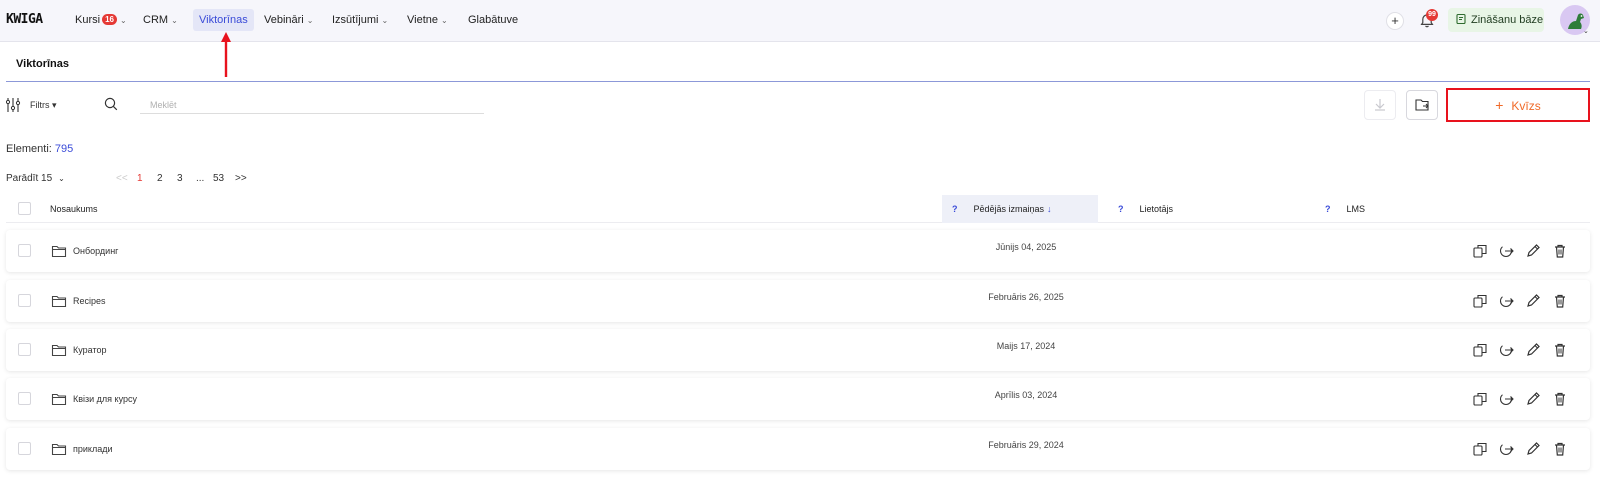 The height and width of the screenshot is (481, 1600). What do you see at coordinates (223, 20) in the screenshot?
I see `nav-item-quizzes: Viktorīnas` at bounding box center [223, 20].